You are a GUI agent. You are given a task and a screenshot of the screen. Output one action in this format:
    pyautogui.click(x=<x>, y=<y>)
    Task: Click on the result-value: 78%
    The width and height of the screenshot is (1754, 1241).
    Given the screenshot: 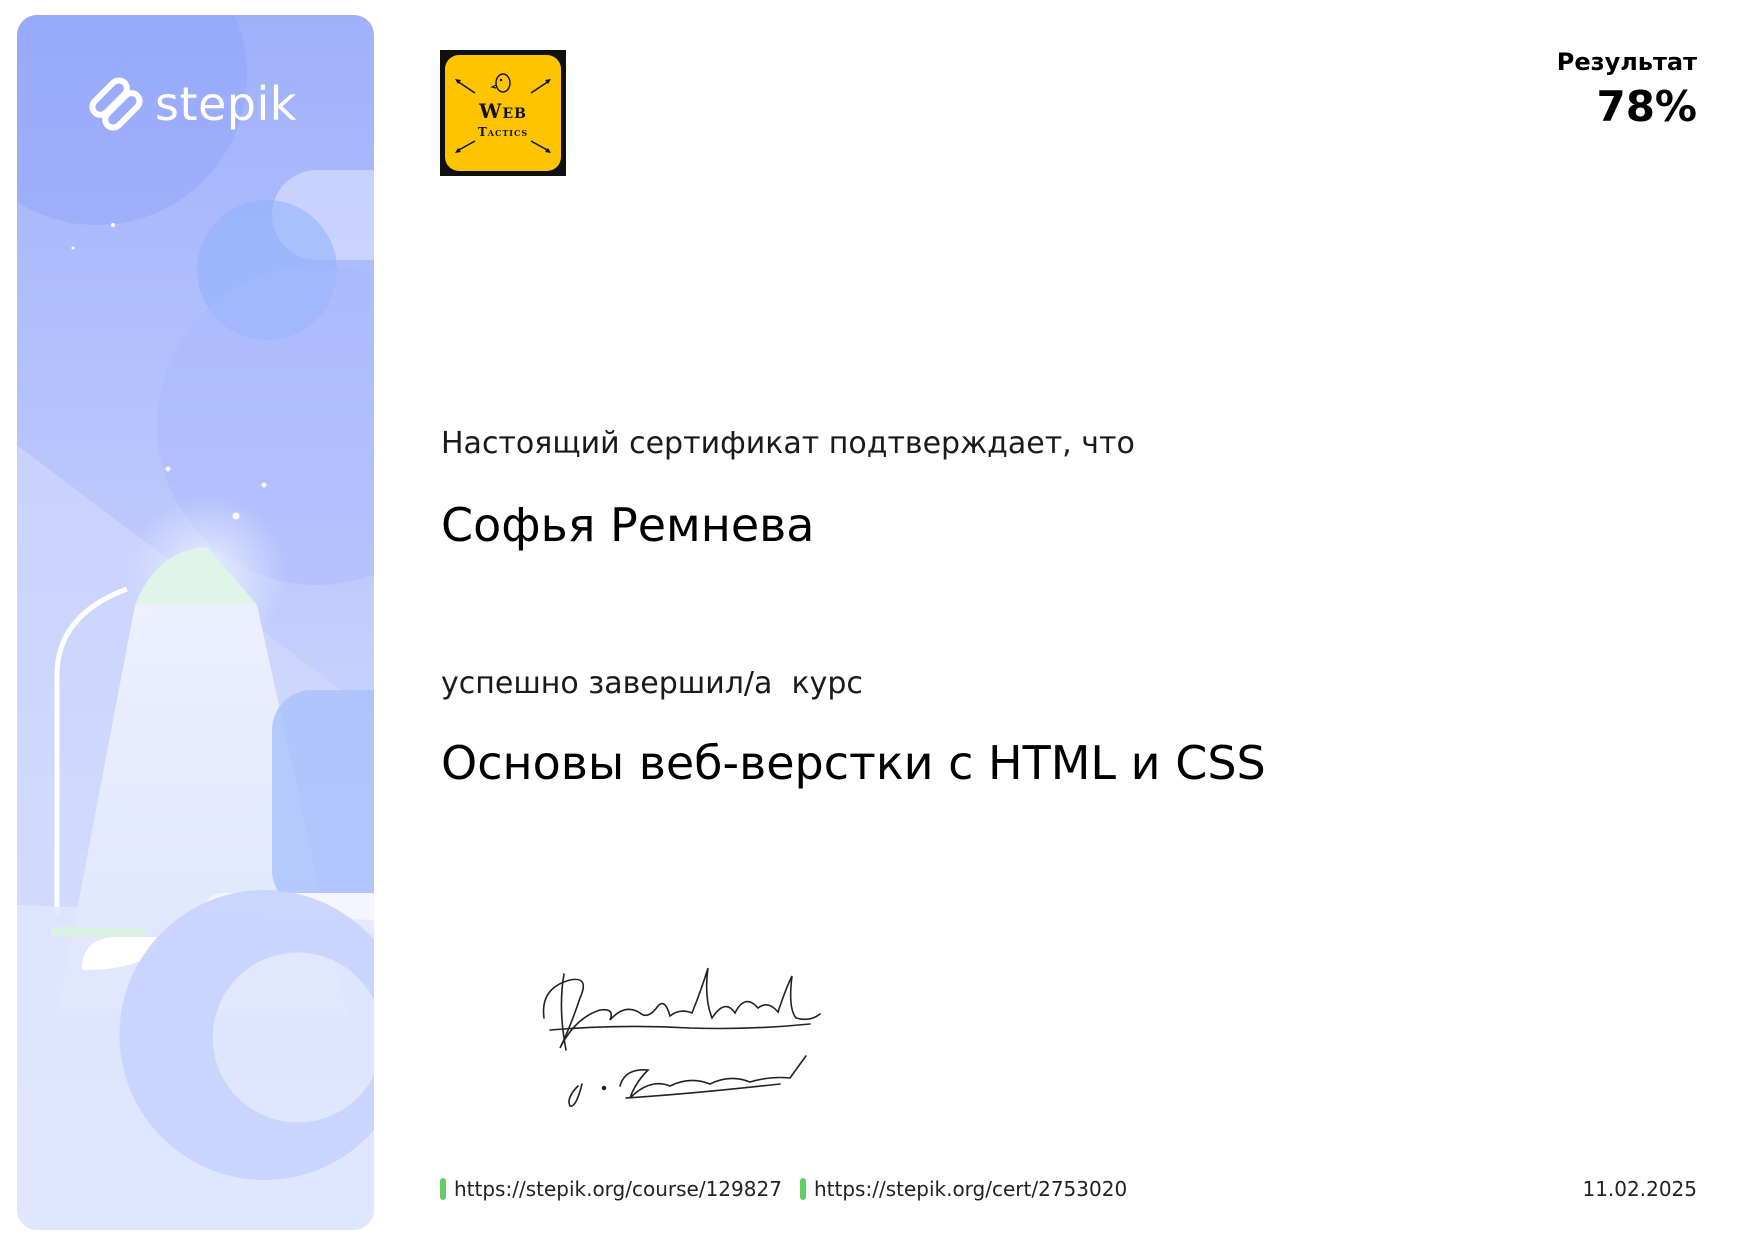 What is the action you would take?
    pyautogui.click(x=1646, y=106)
    